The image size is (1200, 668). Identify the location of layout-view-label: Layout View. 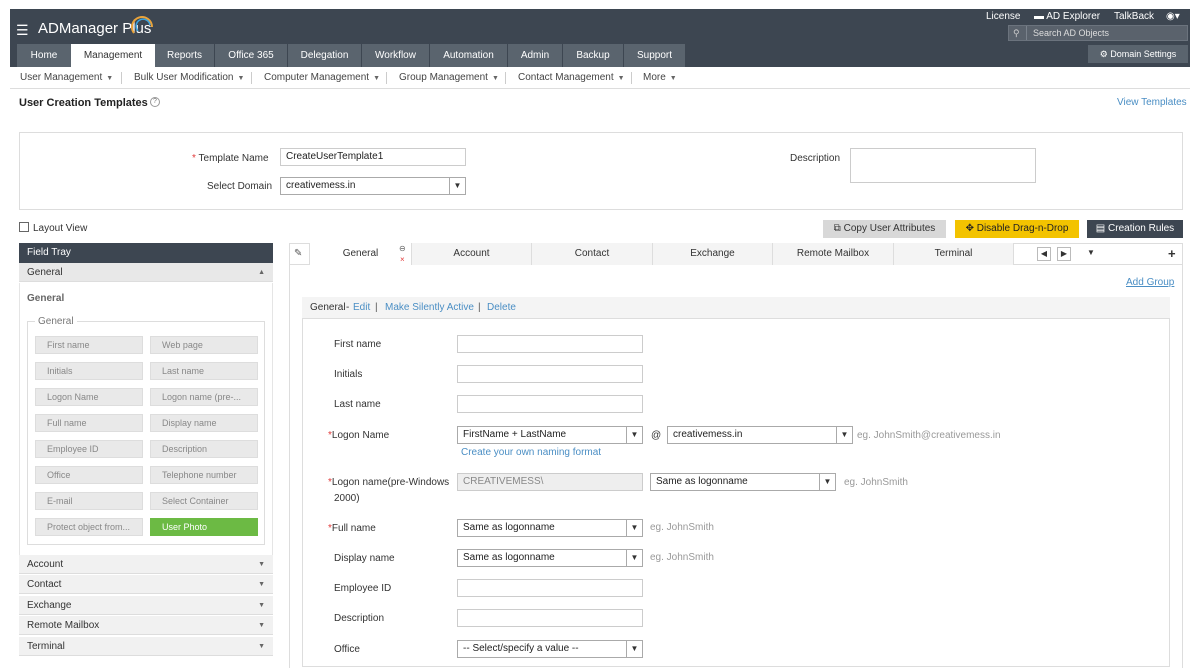
(60, 228).